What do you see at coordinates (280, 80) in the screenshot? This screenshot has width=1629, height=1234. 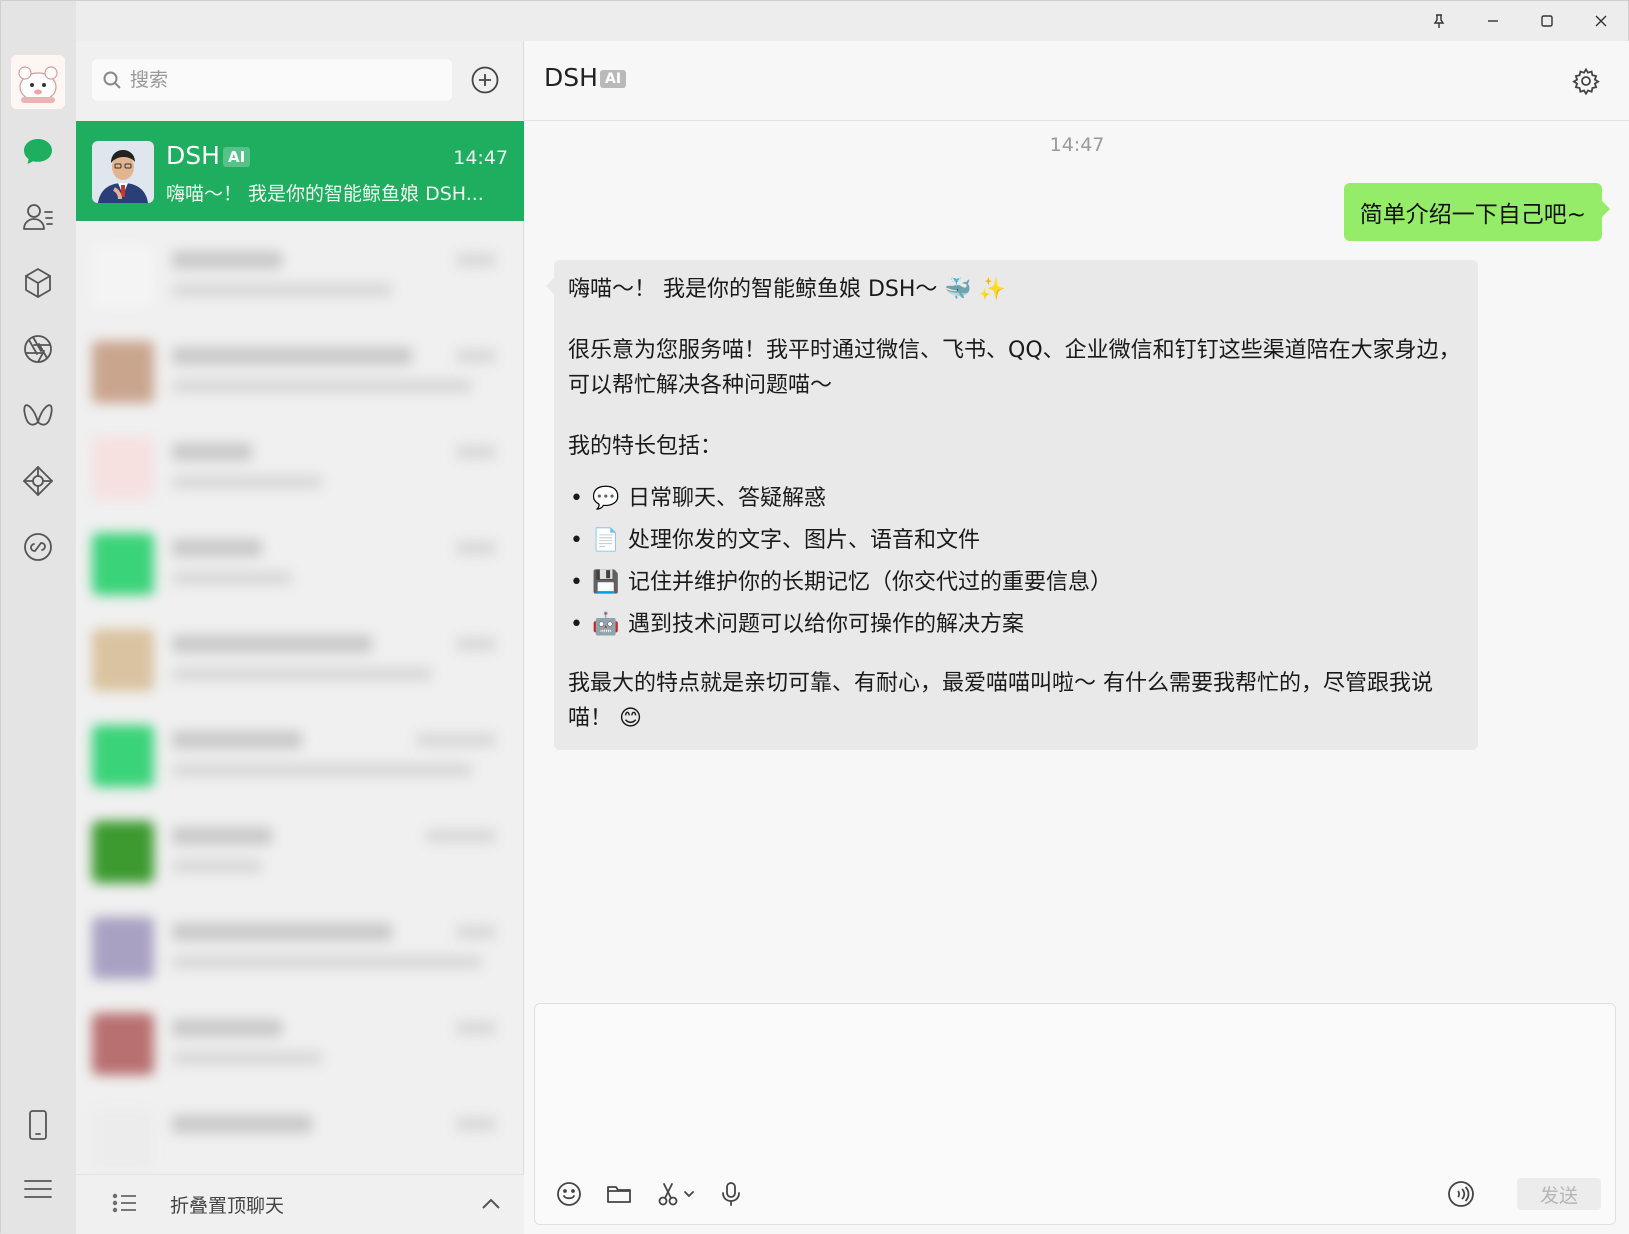 I see `search-input` at bounding box center [280, 80].